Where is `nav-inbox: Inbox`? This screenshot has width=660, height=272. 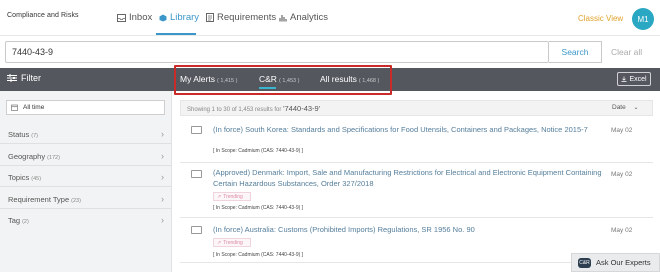 nav-inbox: Inbox is located at coordinates (134, 17).